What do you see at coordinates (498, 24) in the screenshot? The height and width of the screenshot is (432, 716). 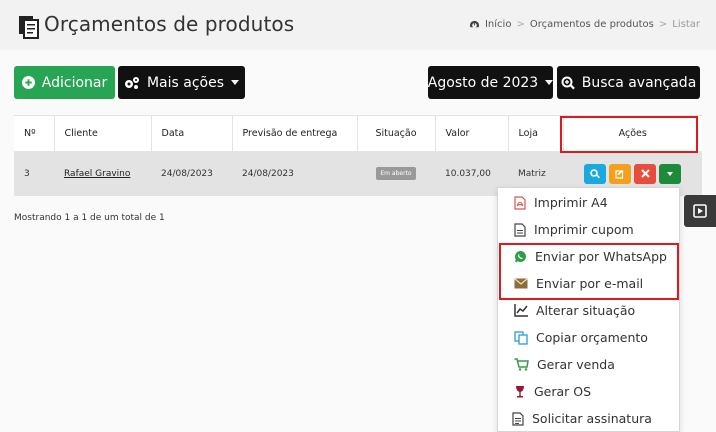 I see `breadcrumb-home: Início` at bounding box center [498, 24].